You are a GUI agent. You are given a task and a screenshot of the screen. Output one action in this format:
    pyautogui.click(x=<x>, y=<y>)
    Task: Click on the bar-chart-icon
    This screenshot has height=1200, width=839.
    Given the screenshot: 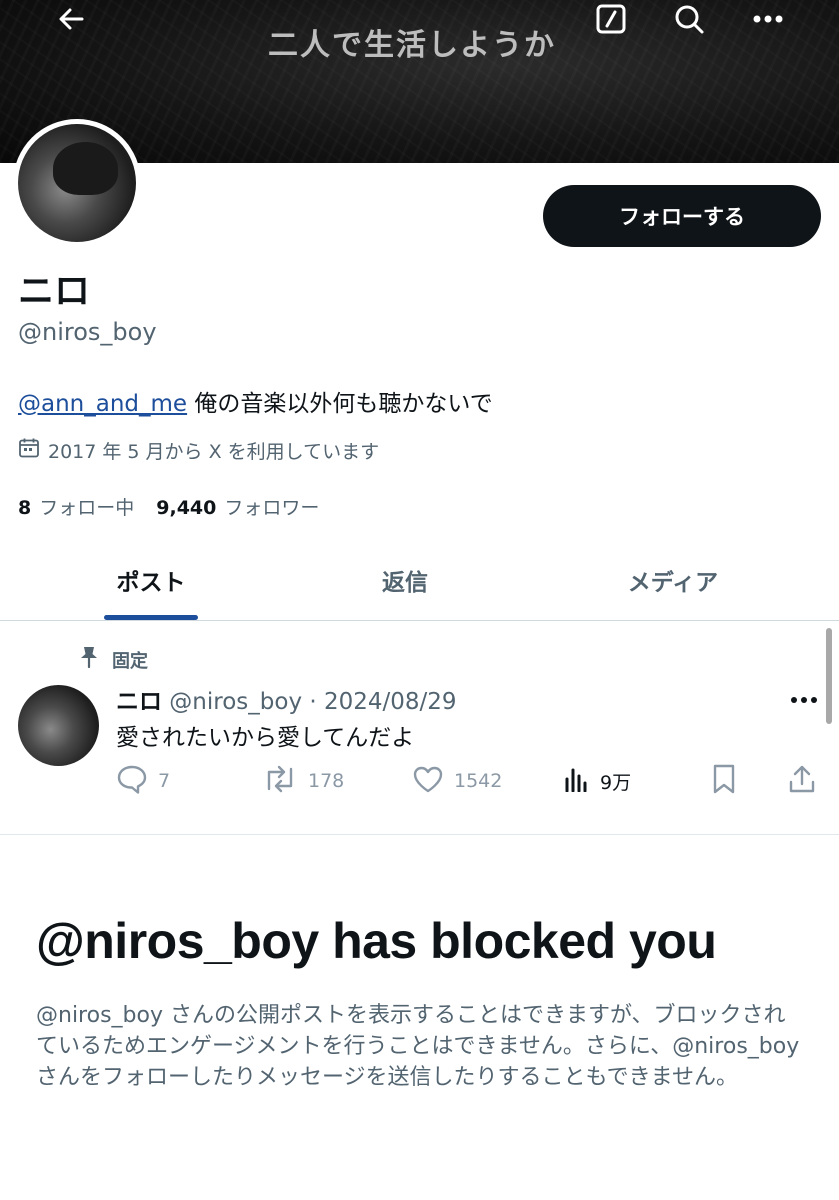 What is the action you would take?
    pyautogui.click(x=577, y=781)
    